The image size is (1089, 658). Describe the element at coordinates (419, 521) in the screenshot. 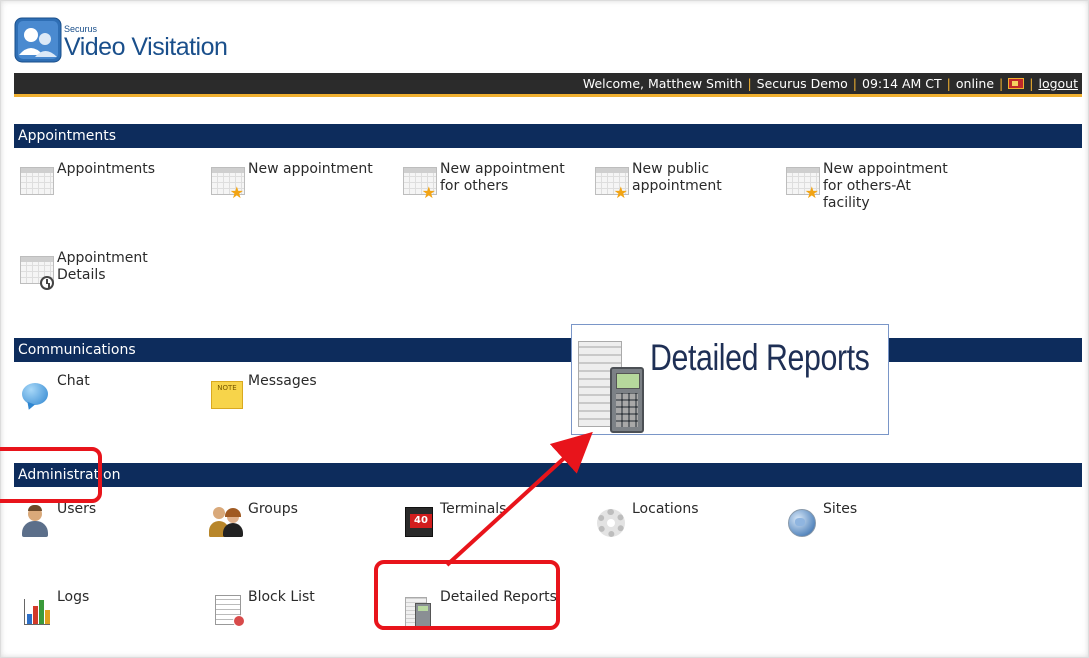

I see `terminal-icon: 40` at that location.